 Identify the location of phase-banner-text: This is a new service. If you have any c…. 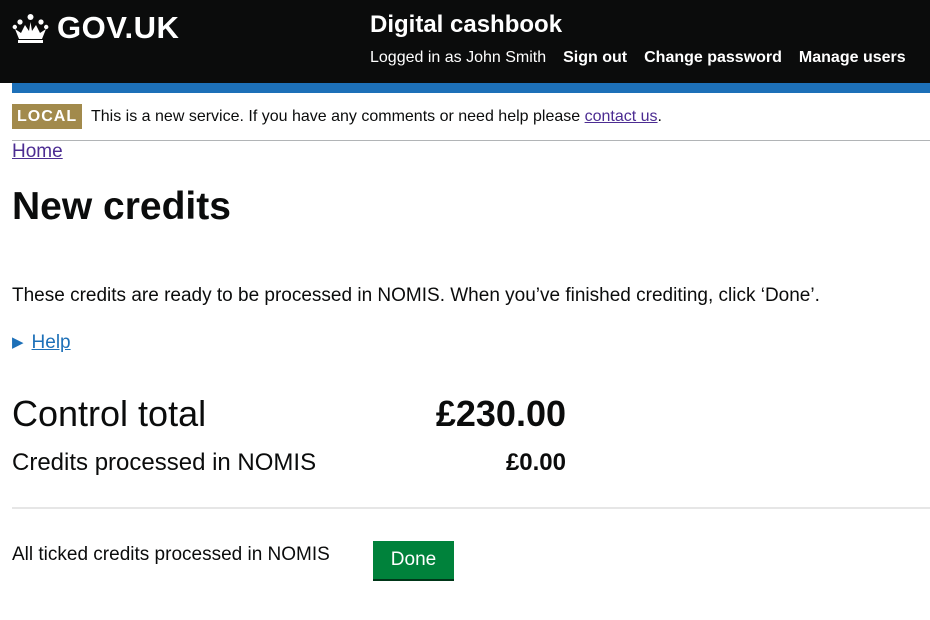
(376, 117).